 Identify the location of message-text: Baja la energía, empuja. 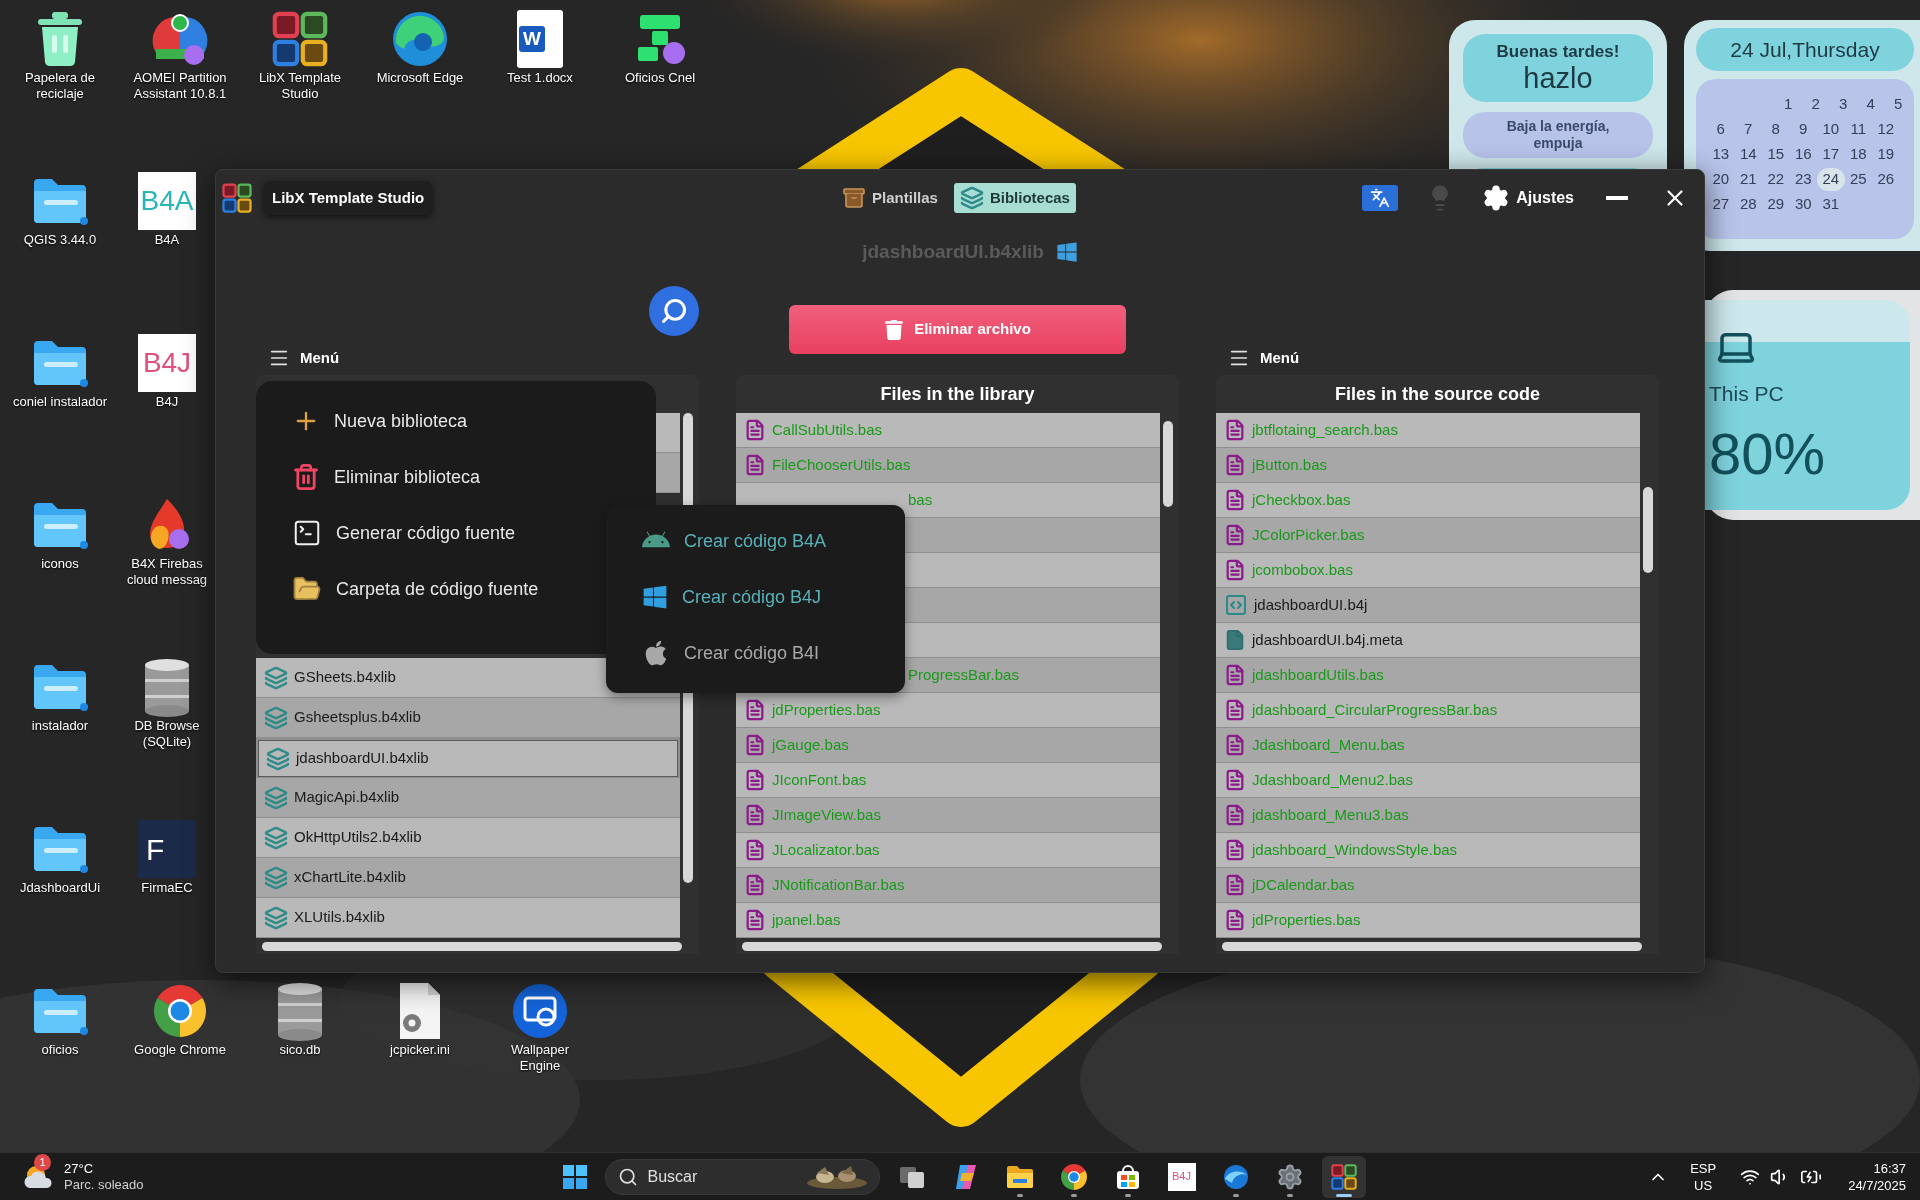
(1558, 135).